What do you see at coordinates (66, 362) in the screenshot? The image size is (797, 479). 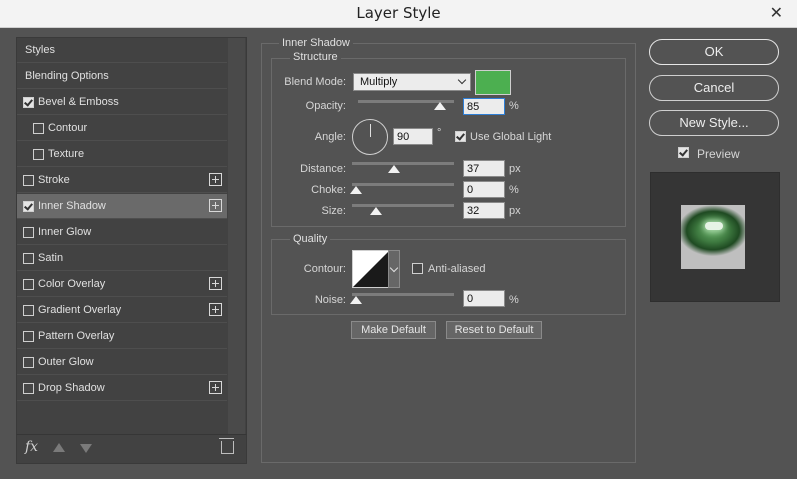 I see `style-item-label: Outer Glow` at bounding box center [66, 362].